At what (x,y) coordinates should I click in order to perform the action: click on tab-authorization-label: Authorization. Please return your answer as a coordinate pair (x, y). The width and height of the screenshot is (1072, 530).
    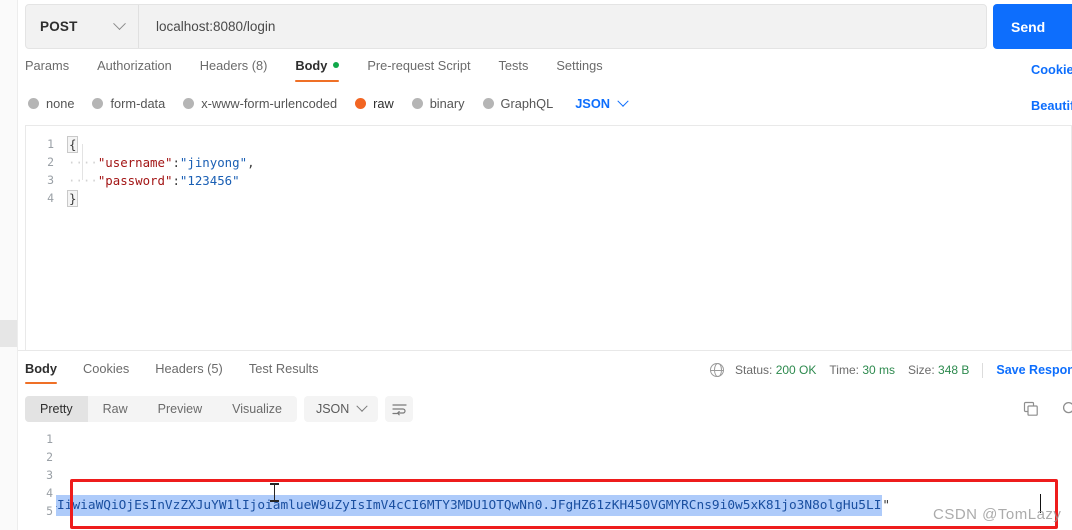
    Looking at the image, I should click on (134, 65).